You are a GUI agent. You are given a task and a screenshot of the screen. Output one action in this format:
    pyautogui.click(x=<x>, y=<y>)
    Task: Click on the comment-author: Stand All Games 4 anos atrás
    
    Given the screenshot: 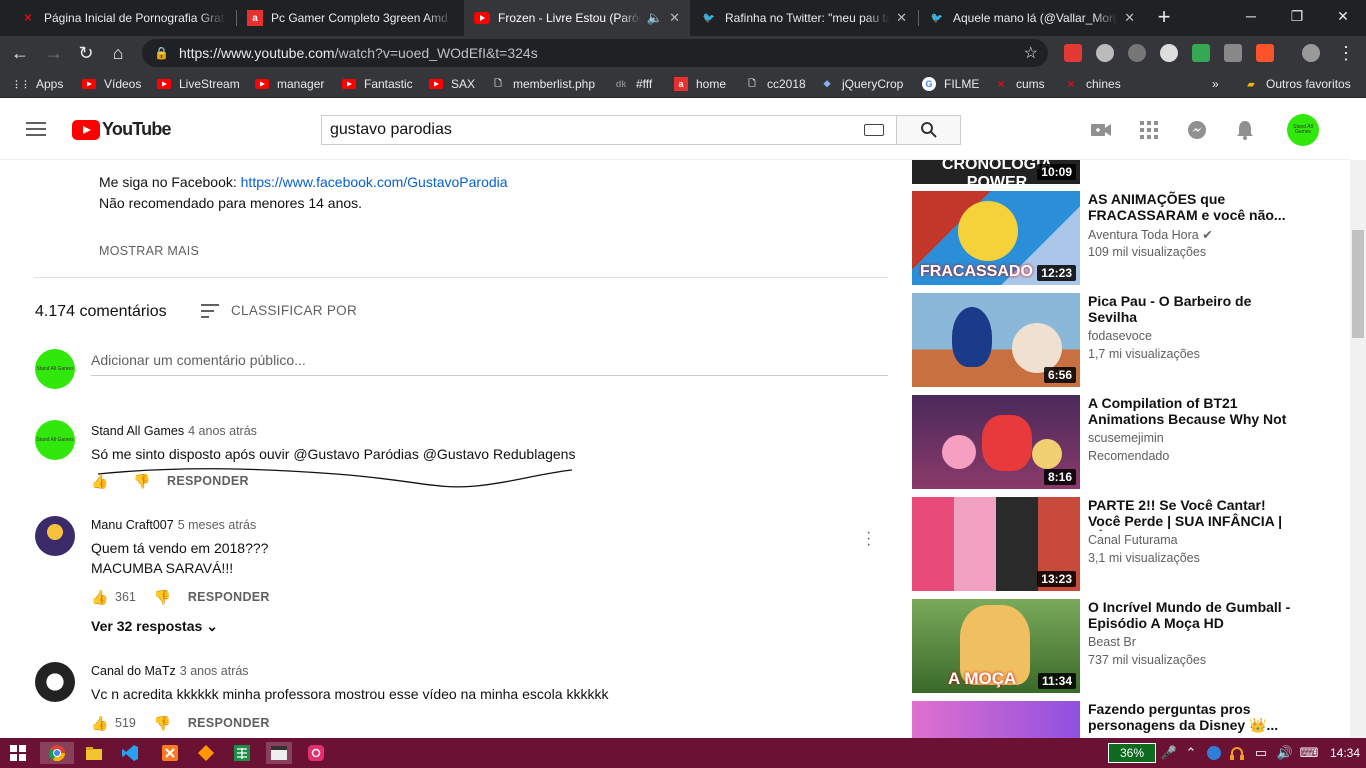 What is the action you would take?
    pyautogui.click(x=174, y=431)
    